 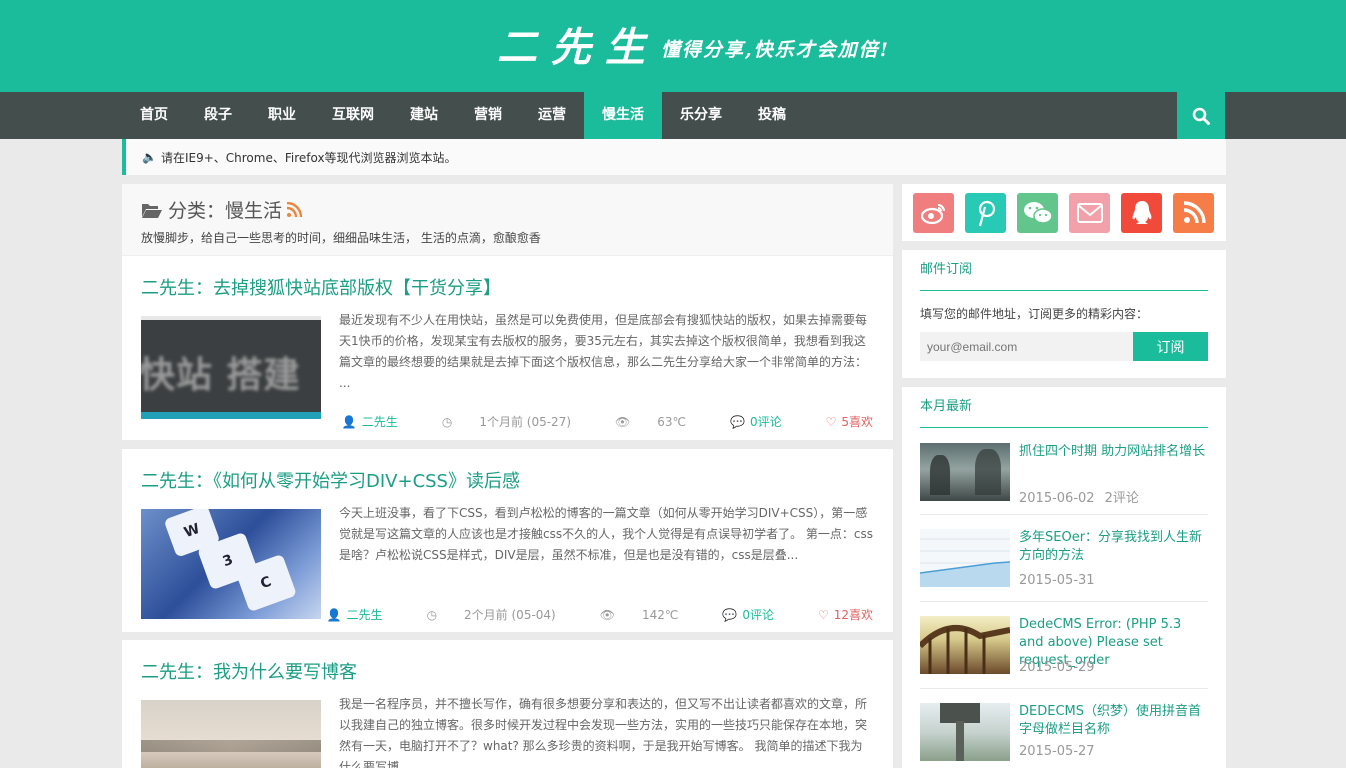 What do you see at coordinates (1026, 346) in the screenshot?
I see `email-field` at bounding box center [1026, 346].